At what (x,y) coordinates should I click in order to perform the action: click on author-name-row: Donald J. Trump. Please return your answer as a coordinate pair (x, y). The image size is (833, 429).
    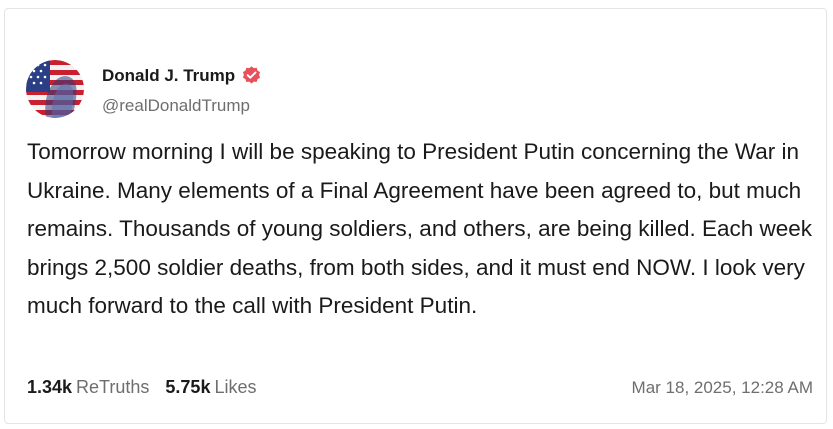
    Looking at the image, I should click on (182, 75).